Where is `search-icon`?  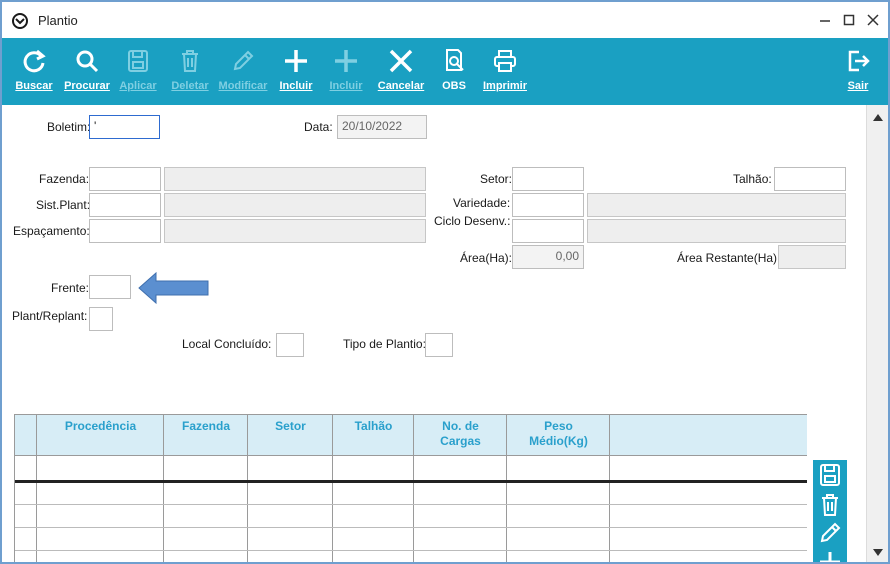 search-icon is located at coordinates (87, 61).